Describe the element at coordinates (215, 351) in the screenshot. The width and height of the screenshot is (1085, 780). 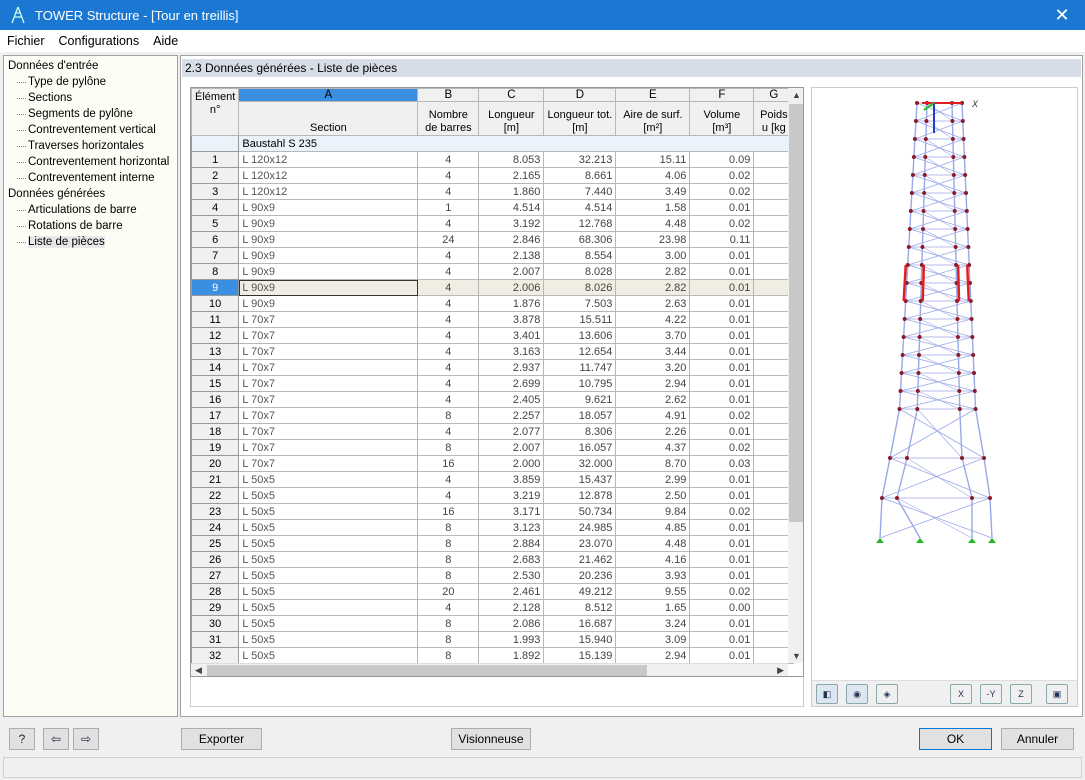
I see `row-number: 13` at that location.